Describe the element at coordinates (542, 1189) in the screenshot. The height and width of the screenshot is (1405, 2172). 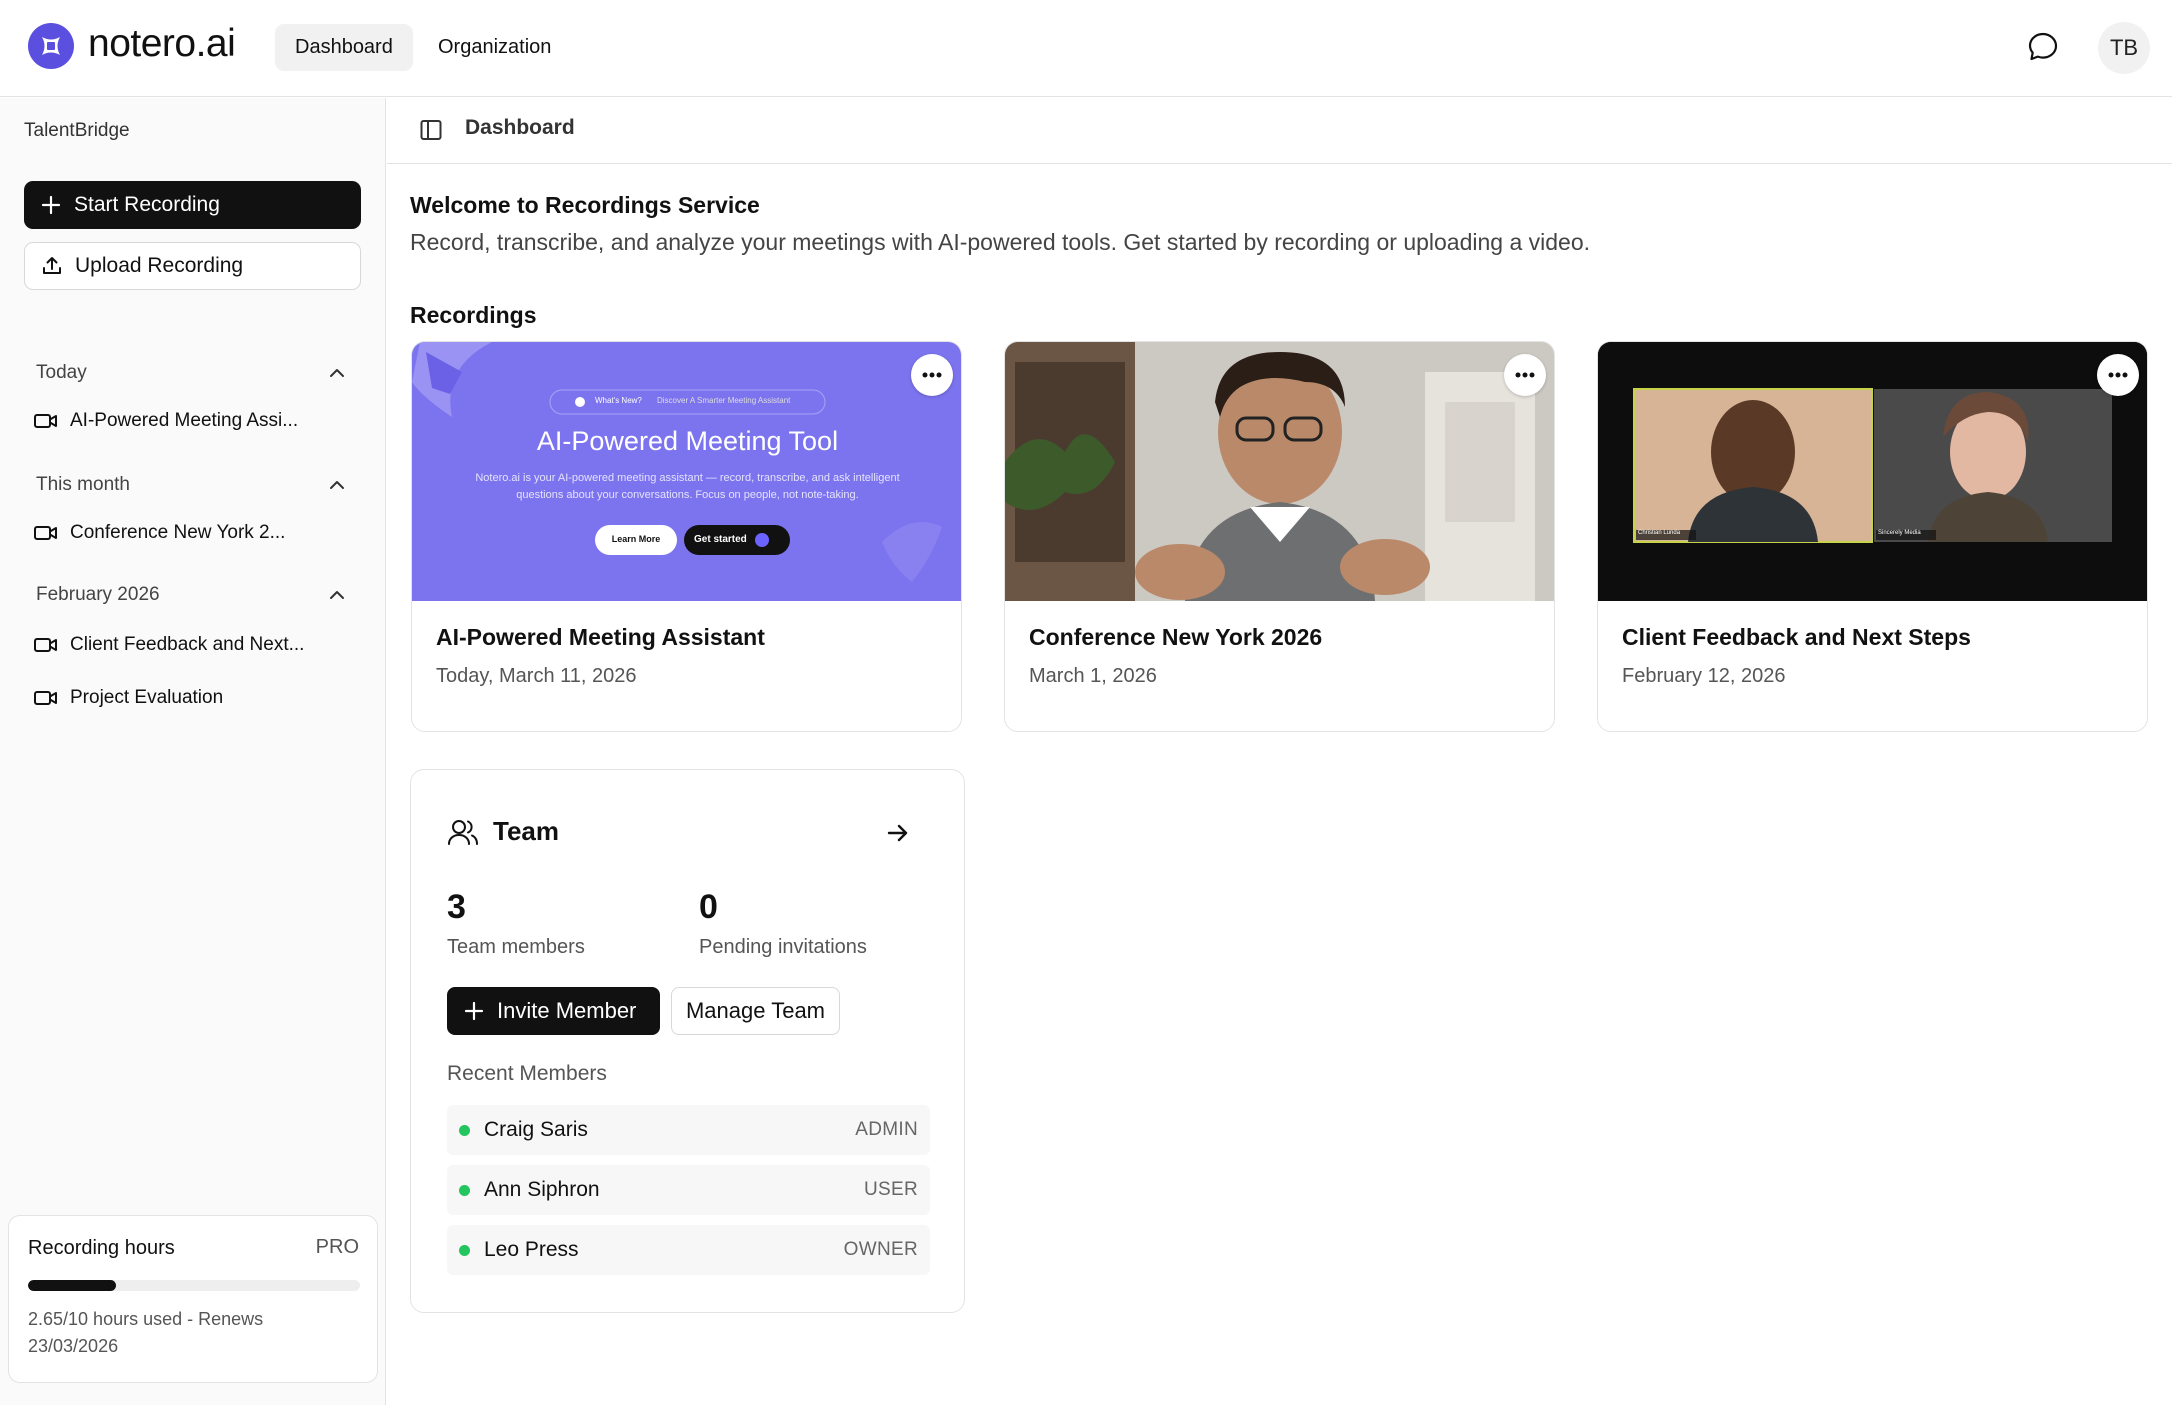
I see `member-name: Ann Siphron` at that location.